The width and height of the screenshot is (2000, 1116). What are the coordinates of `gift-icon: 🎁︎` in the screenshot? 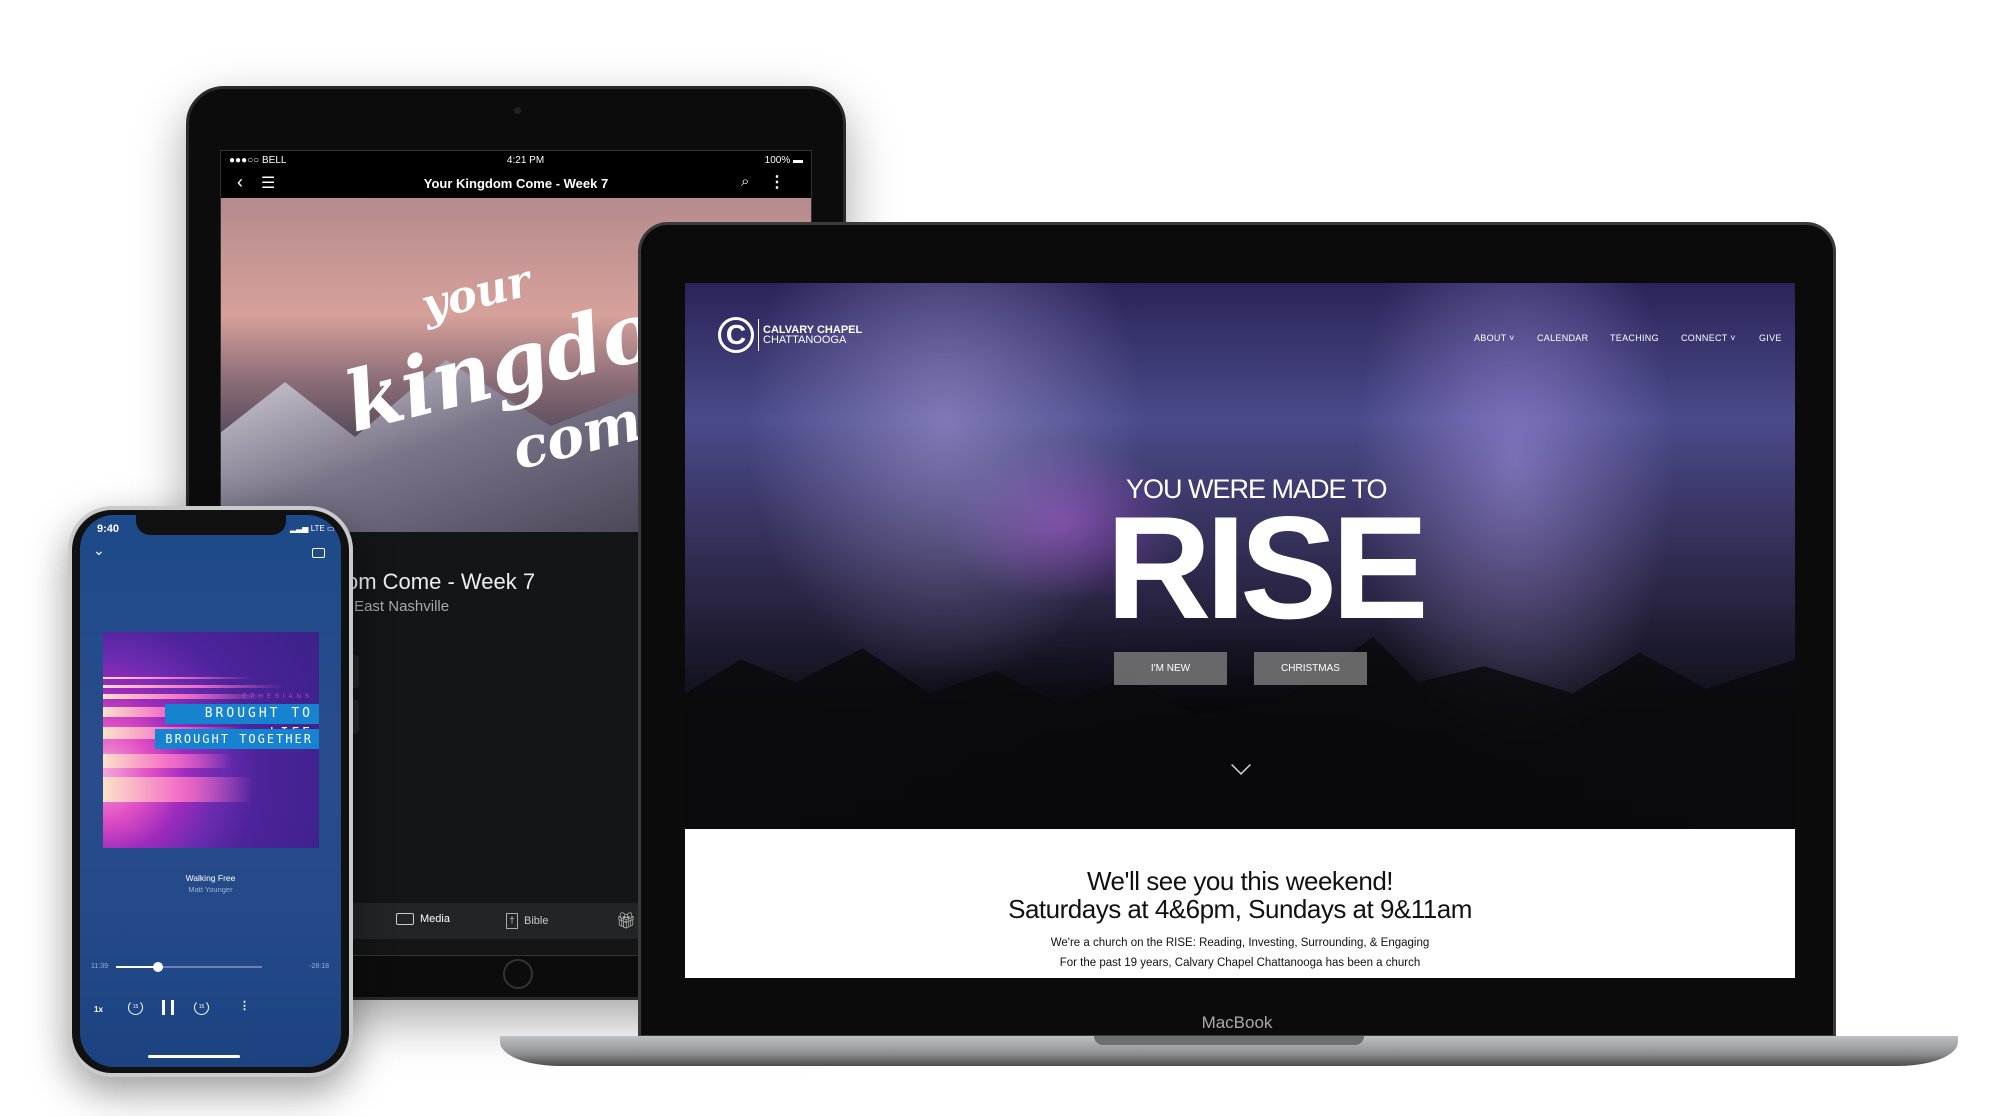 It's located at (626, 921).